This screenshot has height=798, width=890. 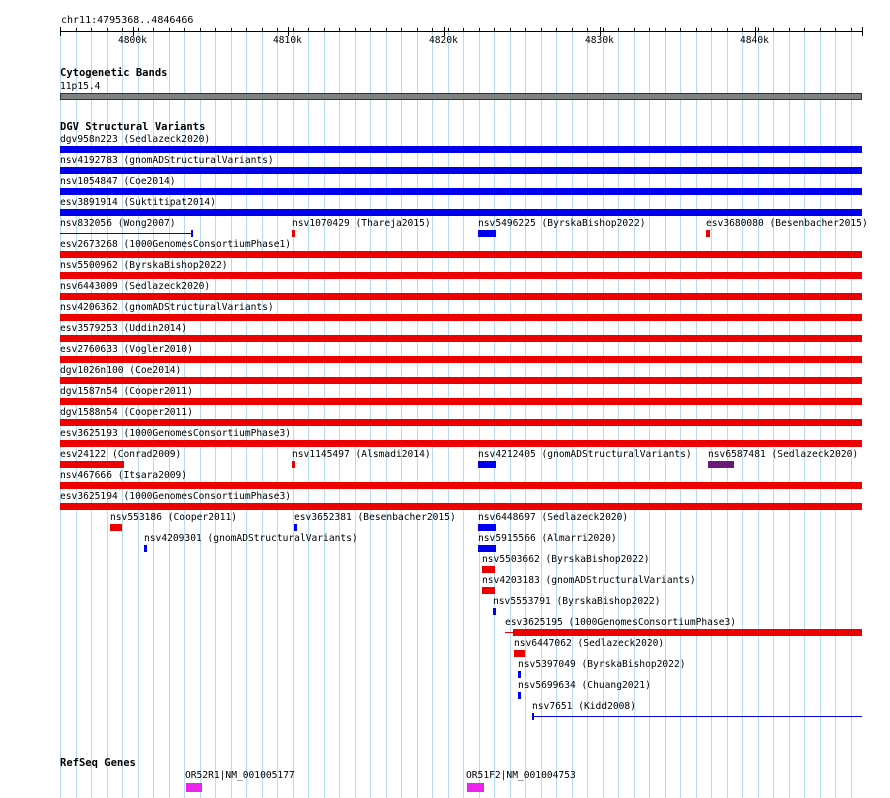 What do you see at coordinates (521, 775) in the screenshot?
I see `refseq-gene-label: OR51F2|NM_001004753` at bounding box center [521, 775].